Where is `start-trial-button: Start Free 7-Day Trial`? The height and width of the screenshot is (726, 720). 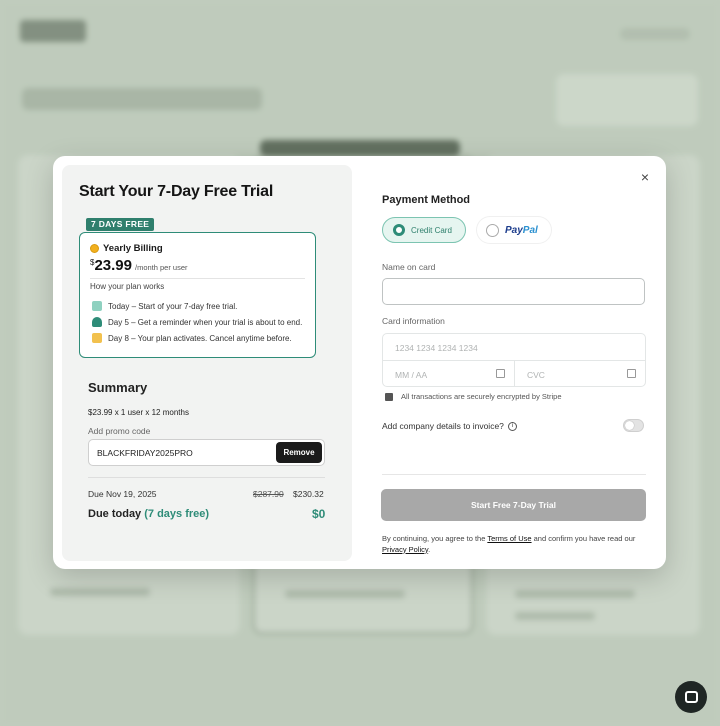 start-trial-button: Start Free 7-Day Trial is located at coordinates (513, 505).